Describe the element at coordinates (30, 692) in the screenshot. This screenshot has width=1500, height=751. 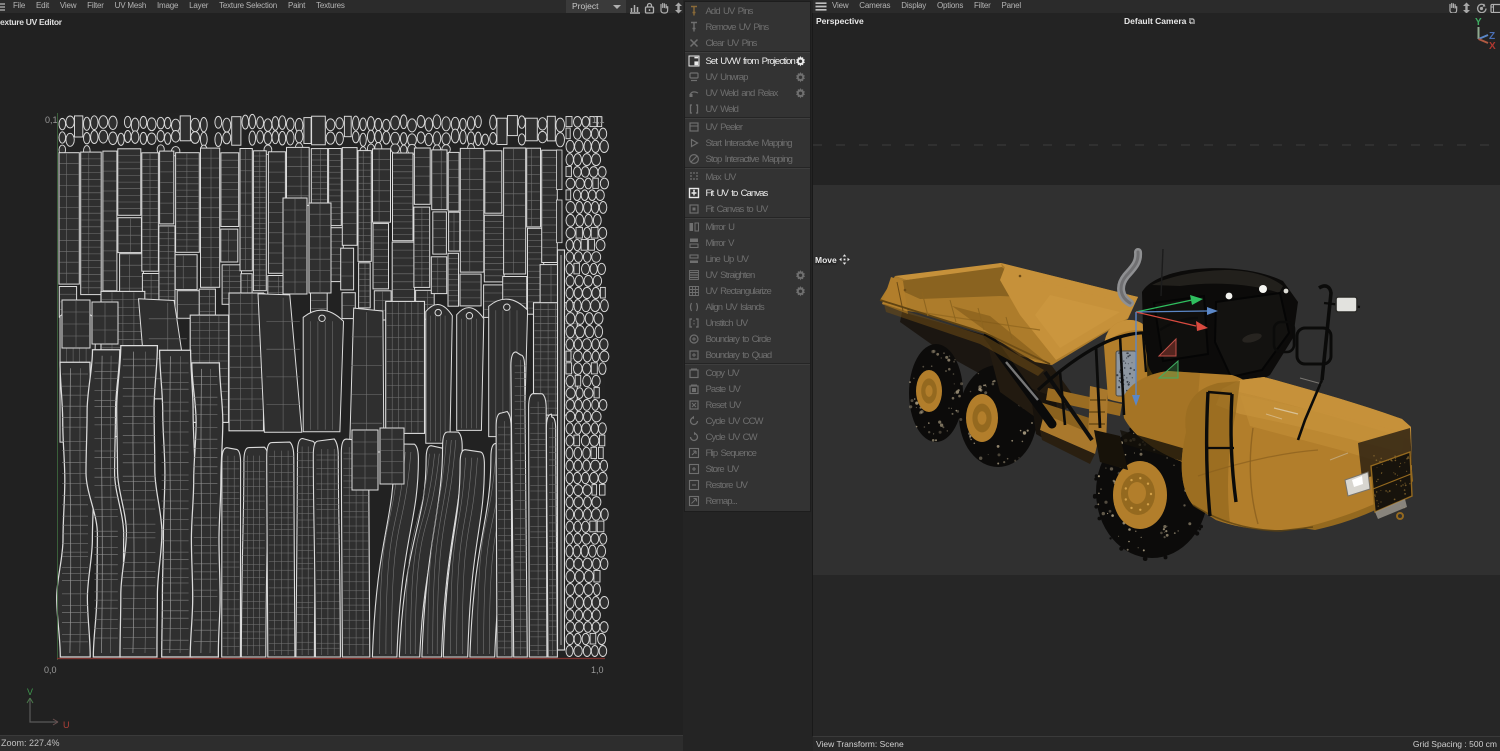
I see `svg-text: V` at that location.